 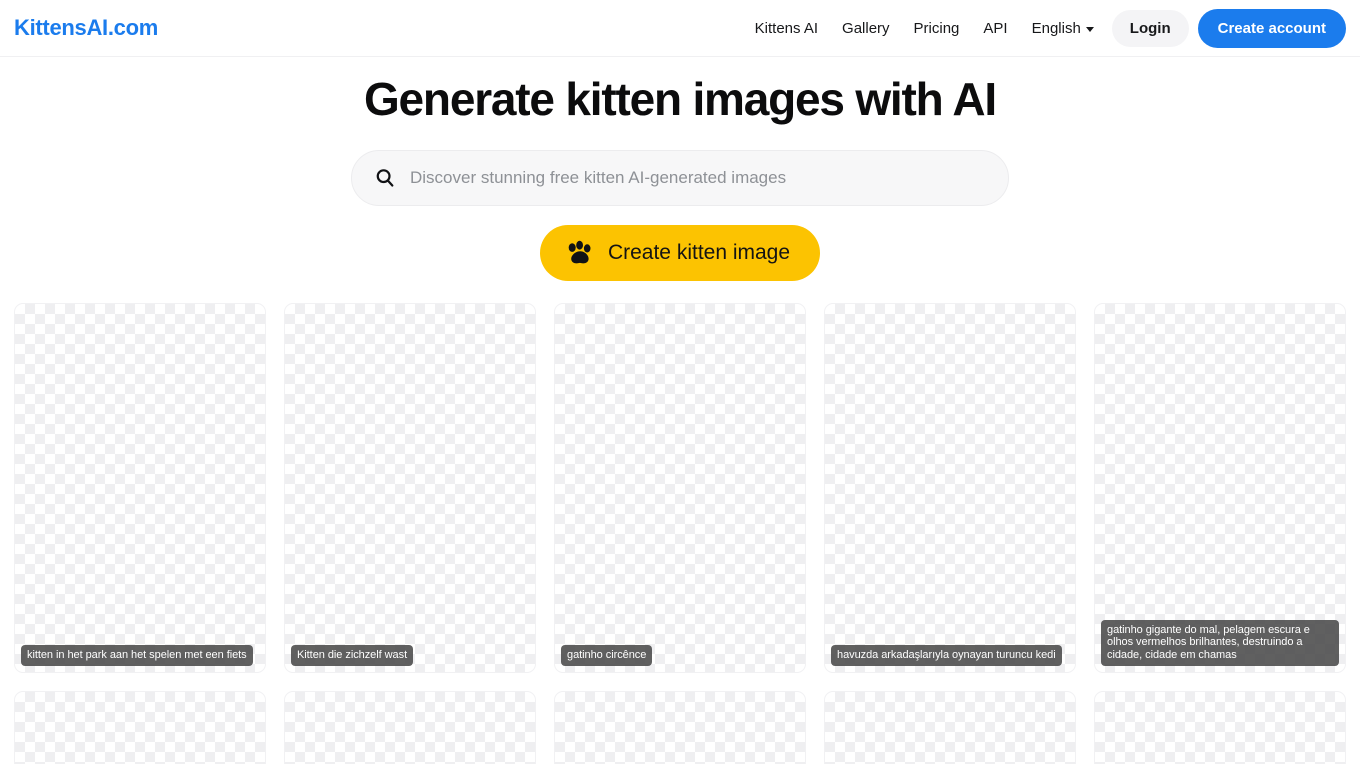 What do you see at coordinates (580, 253) in the screenshot?
I see `paw-icon` at bounding box center [580, 253].